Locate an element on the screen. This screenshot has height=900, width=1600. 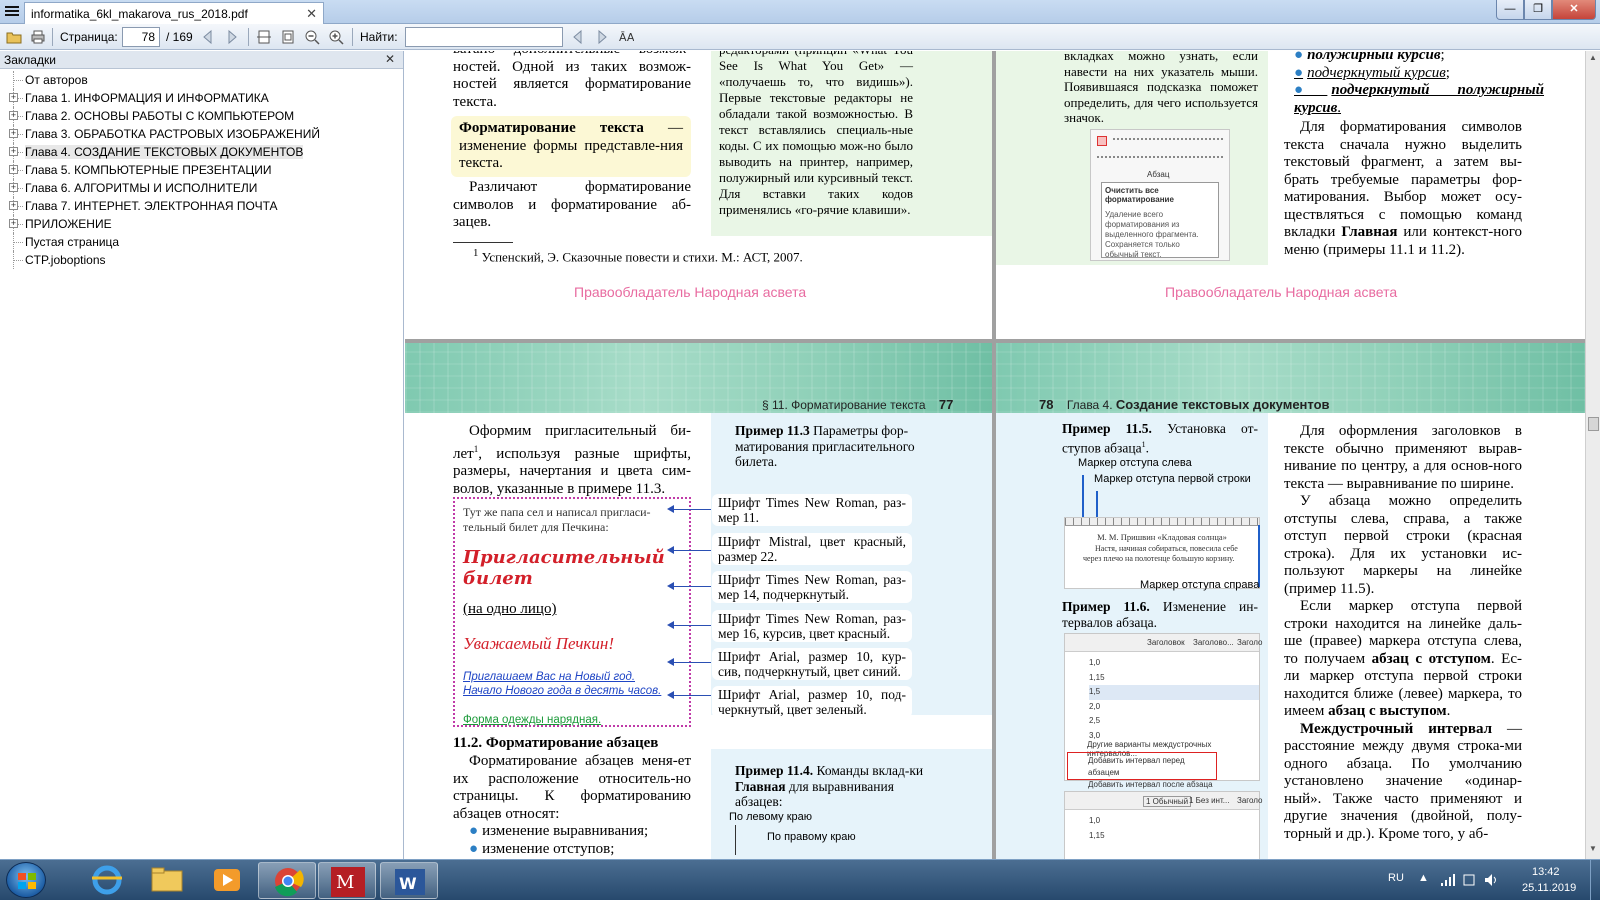
scrollbar-thumb is located at coordinates (1593, 424).